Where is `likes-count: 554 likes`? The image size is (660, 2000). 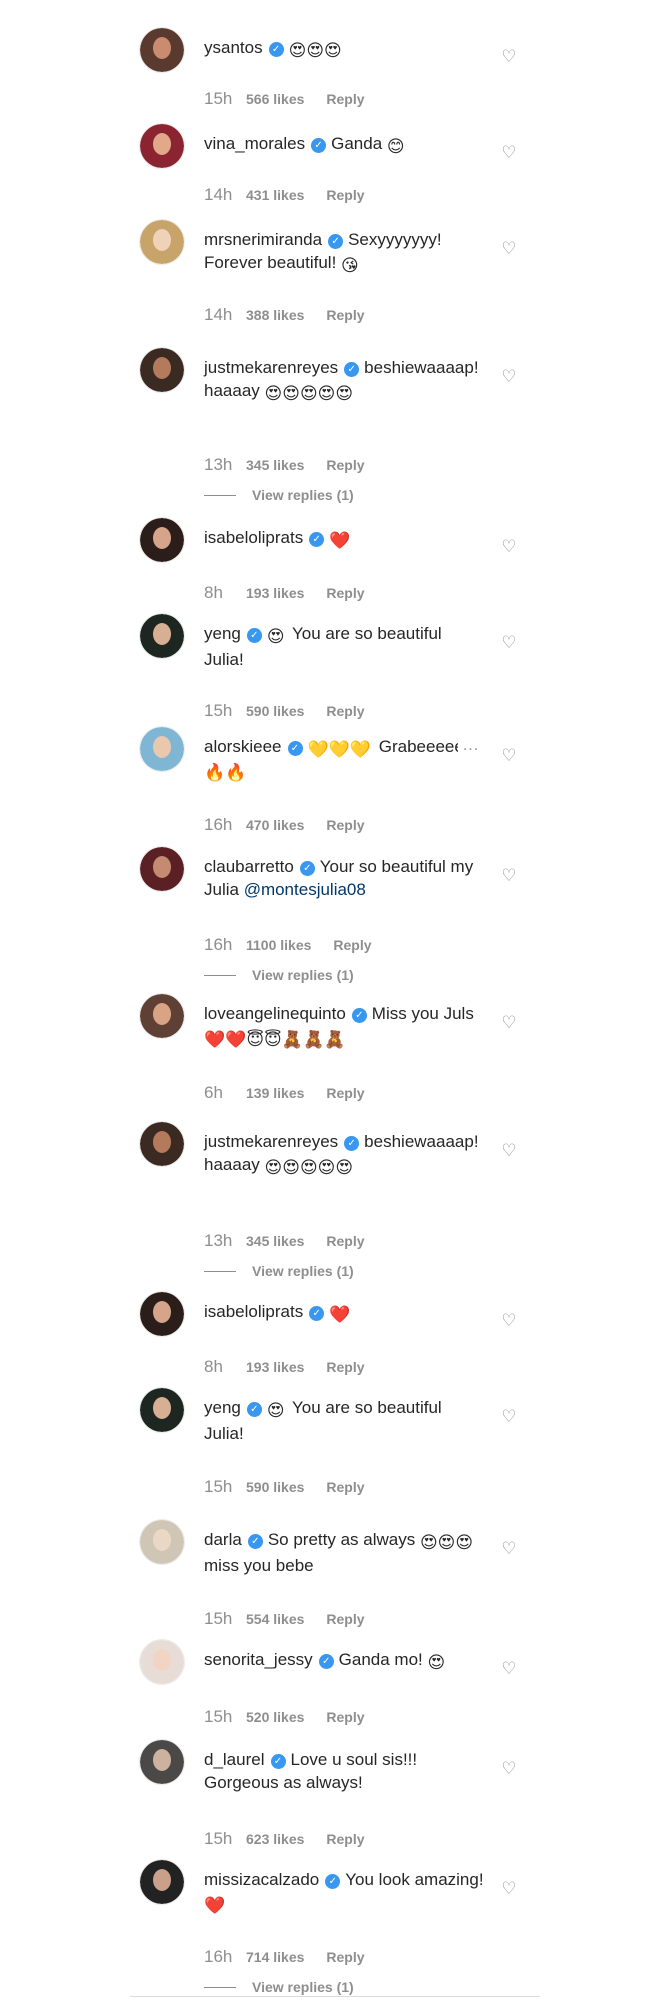
likes-count: 554 likes is located at coordinates (275, 1619).